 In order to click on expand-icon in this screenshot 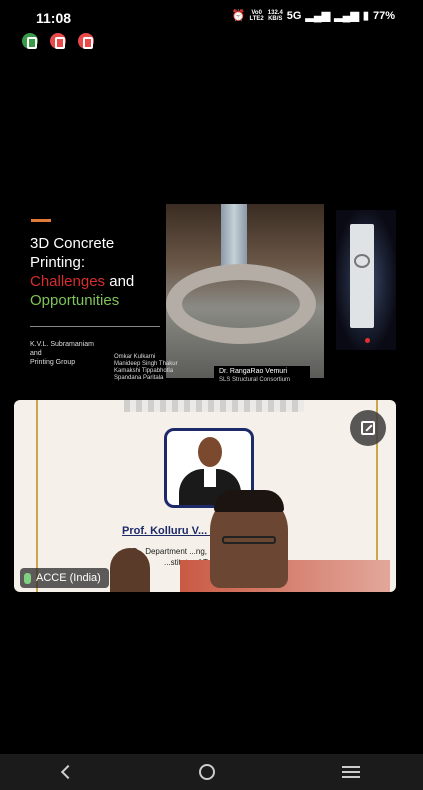, I will do `click(368, 428)`.